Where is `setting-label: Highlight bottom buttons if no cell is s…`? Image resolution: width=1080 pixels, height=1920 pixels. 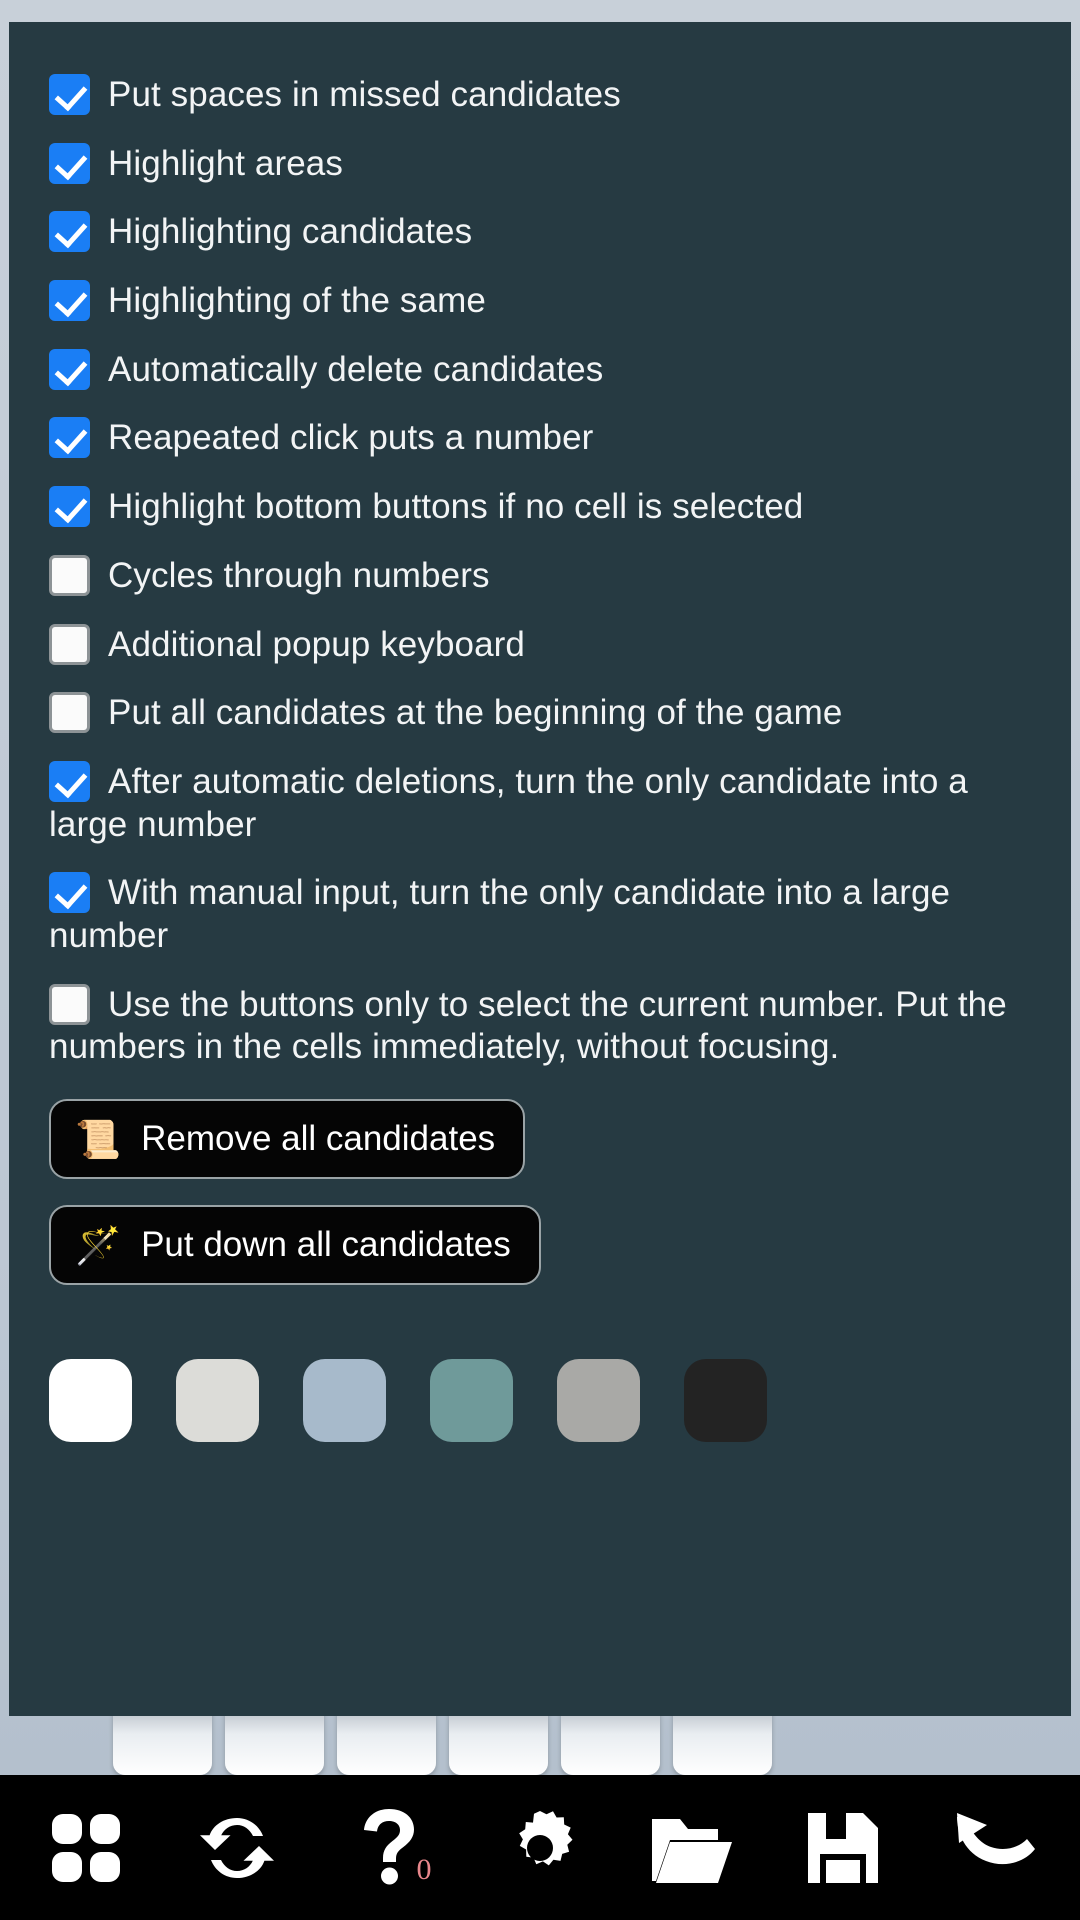 setting-label: Highlight bottom buttons if no cell is s… is located at coordinates (456, 507).